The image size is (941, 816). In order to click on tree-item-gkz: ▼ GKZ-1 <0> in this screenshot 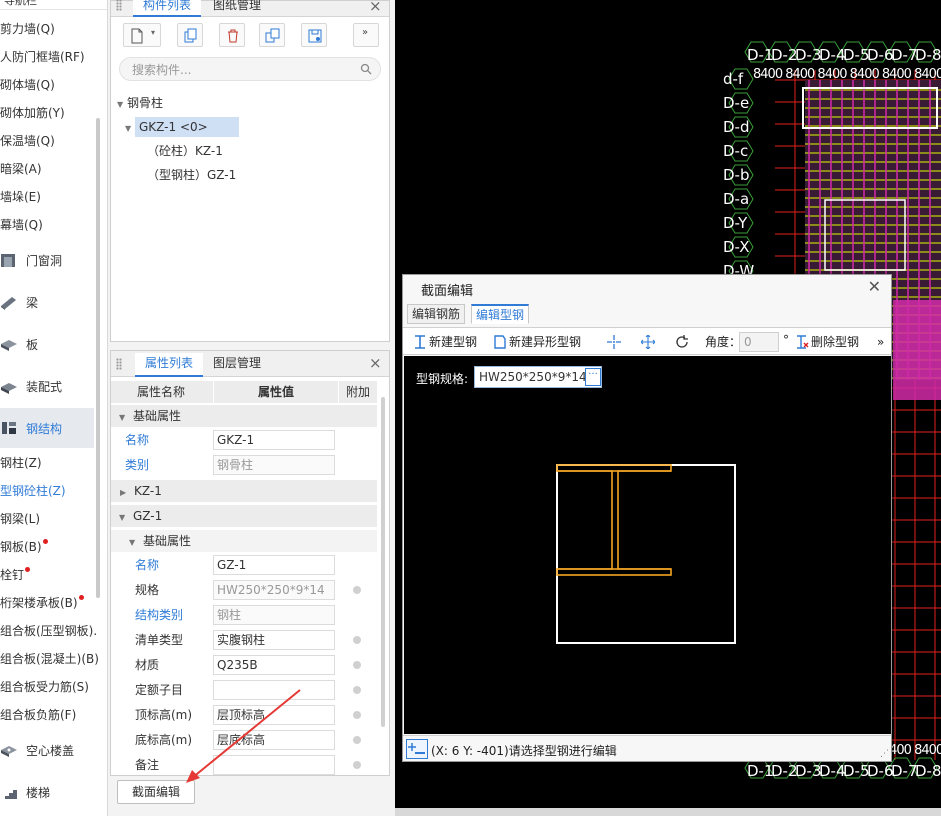, I will do `click(182, 127)`.